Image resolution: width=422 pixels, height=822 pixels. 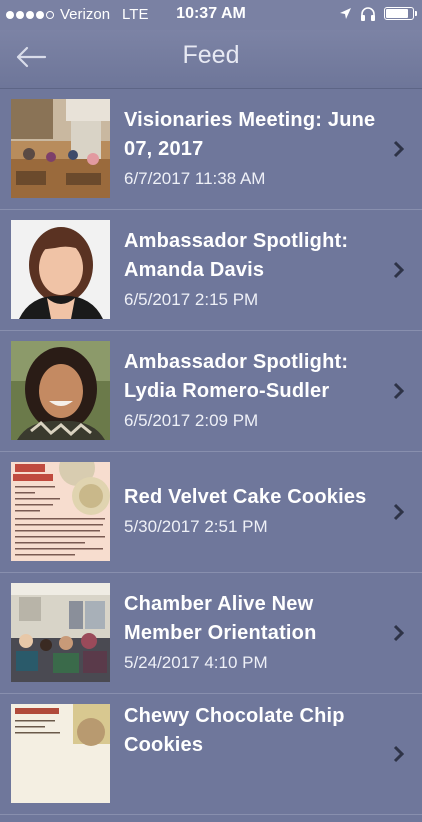 I want to click on status-bar: Verizon LTE 10:37 AM, so click(x=211, y=15).